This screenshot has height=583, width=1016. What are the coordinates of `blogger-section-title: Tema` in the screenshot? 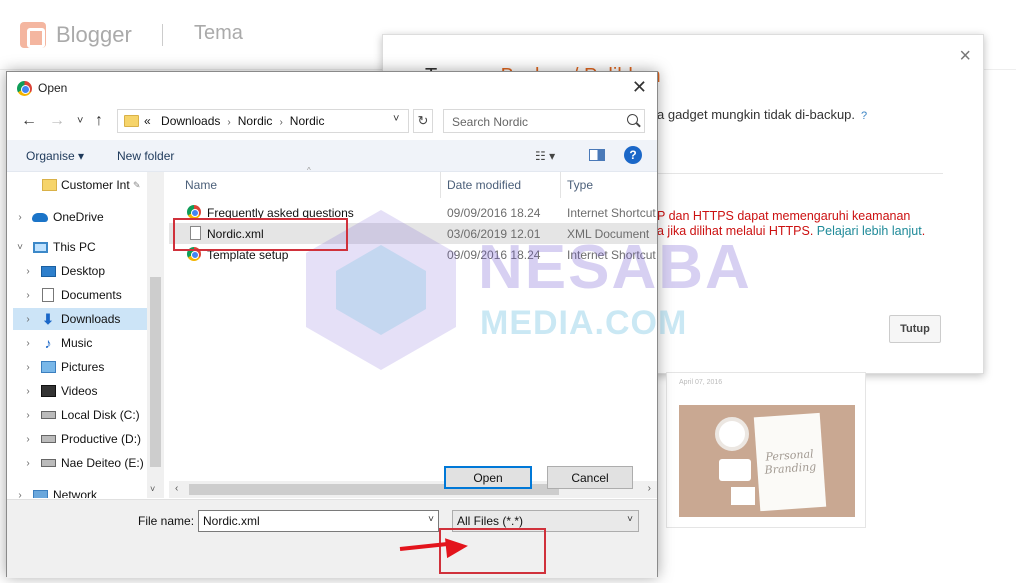 It's located at (218, 33).